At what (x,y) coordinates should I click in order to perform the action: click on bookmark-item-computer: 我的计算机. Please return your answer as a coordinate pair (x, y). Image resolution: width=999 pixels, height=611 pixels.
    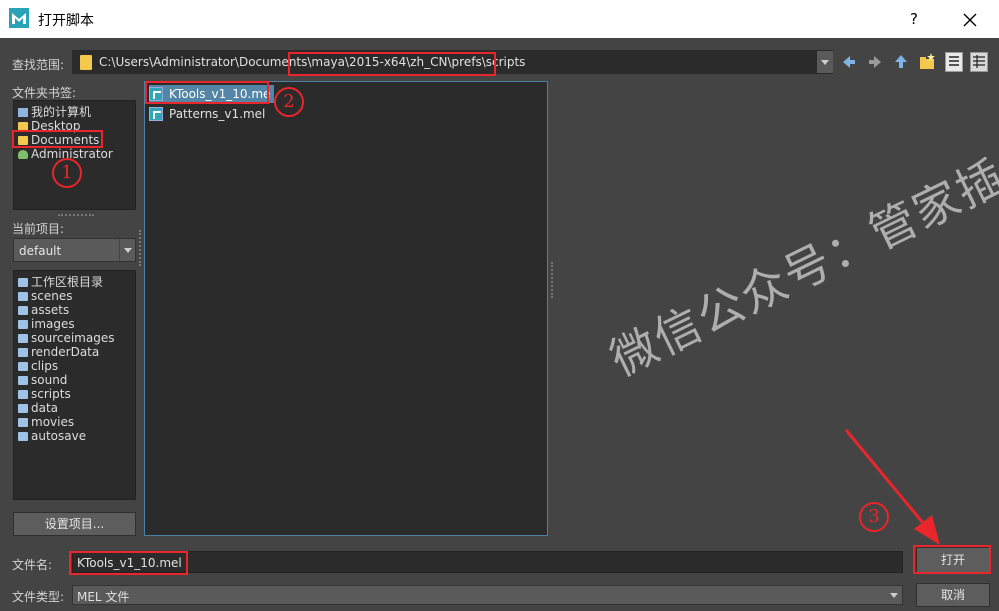
    Looking at the image, I should click on (54, 112).